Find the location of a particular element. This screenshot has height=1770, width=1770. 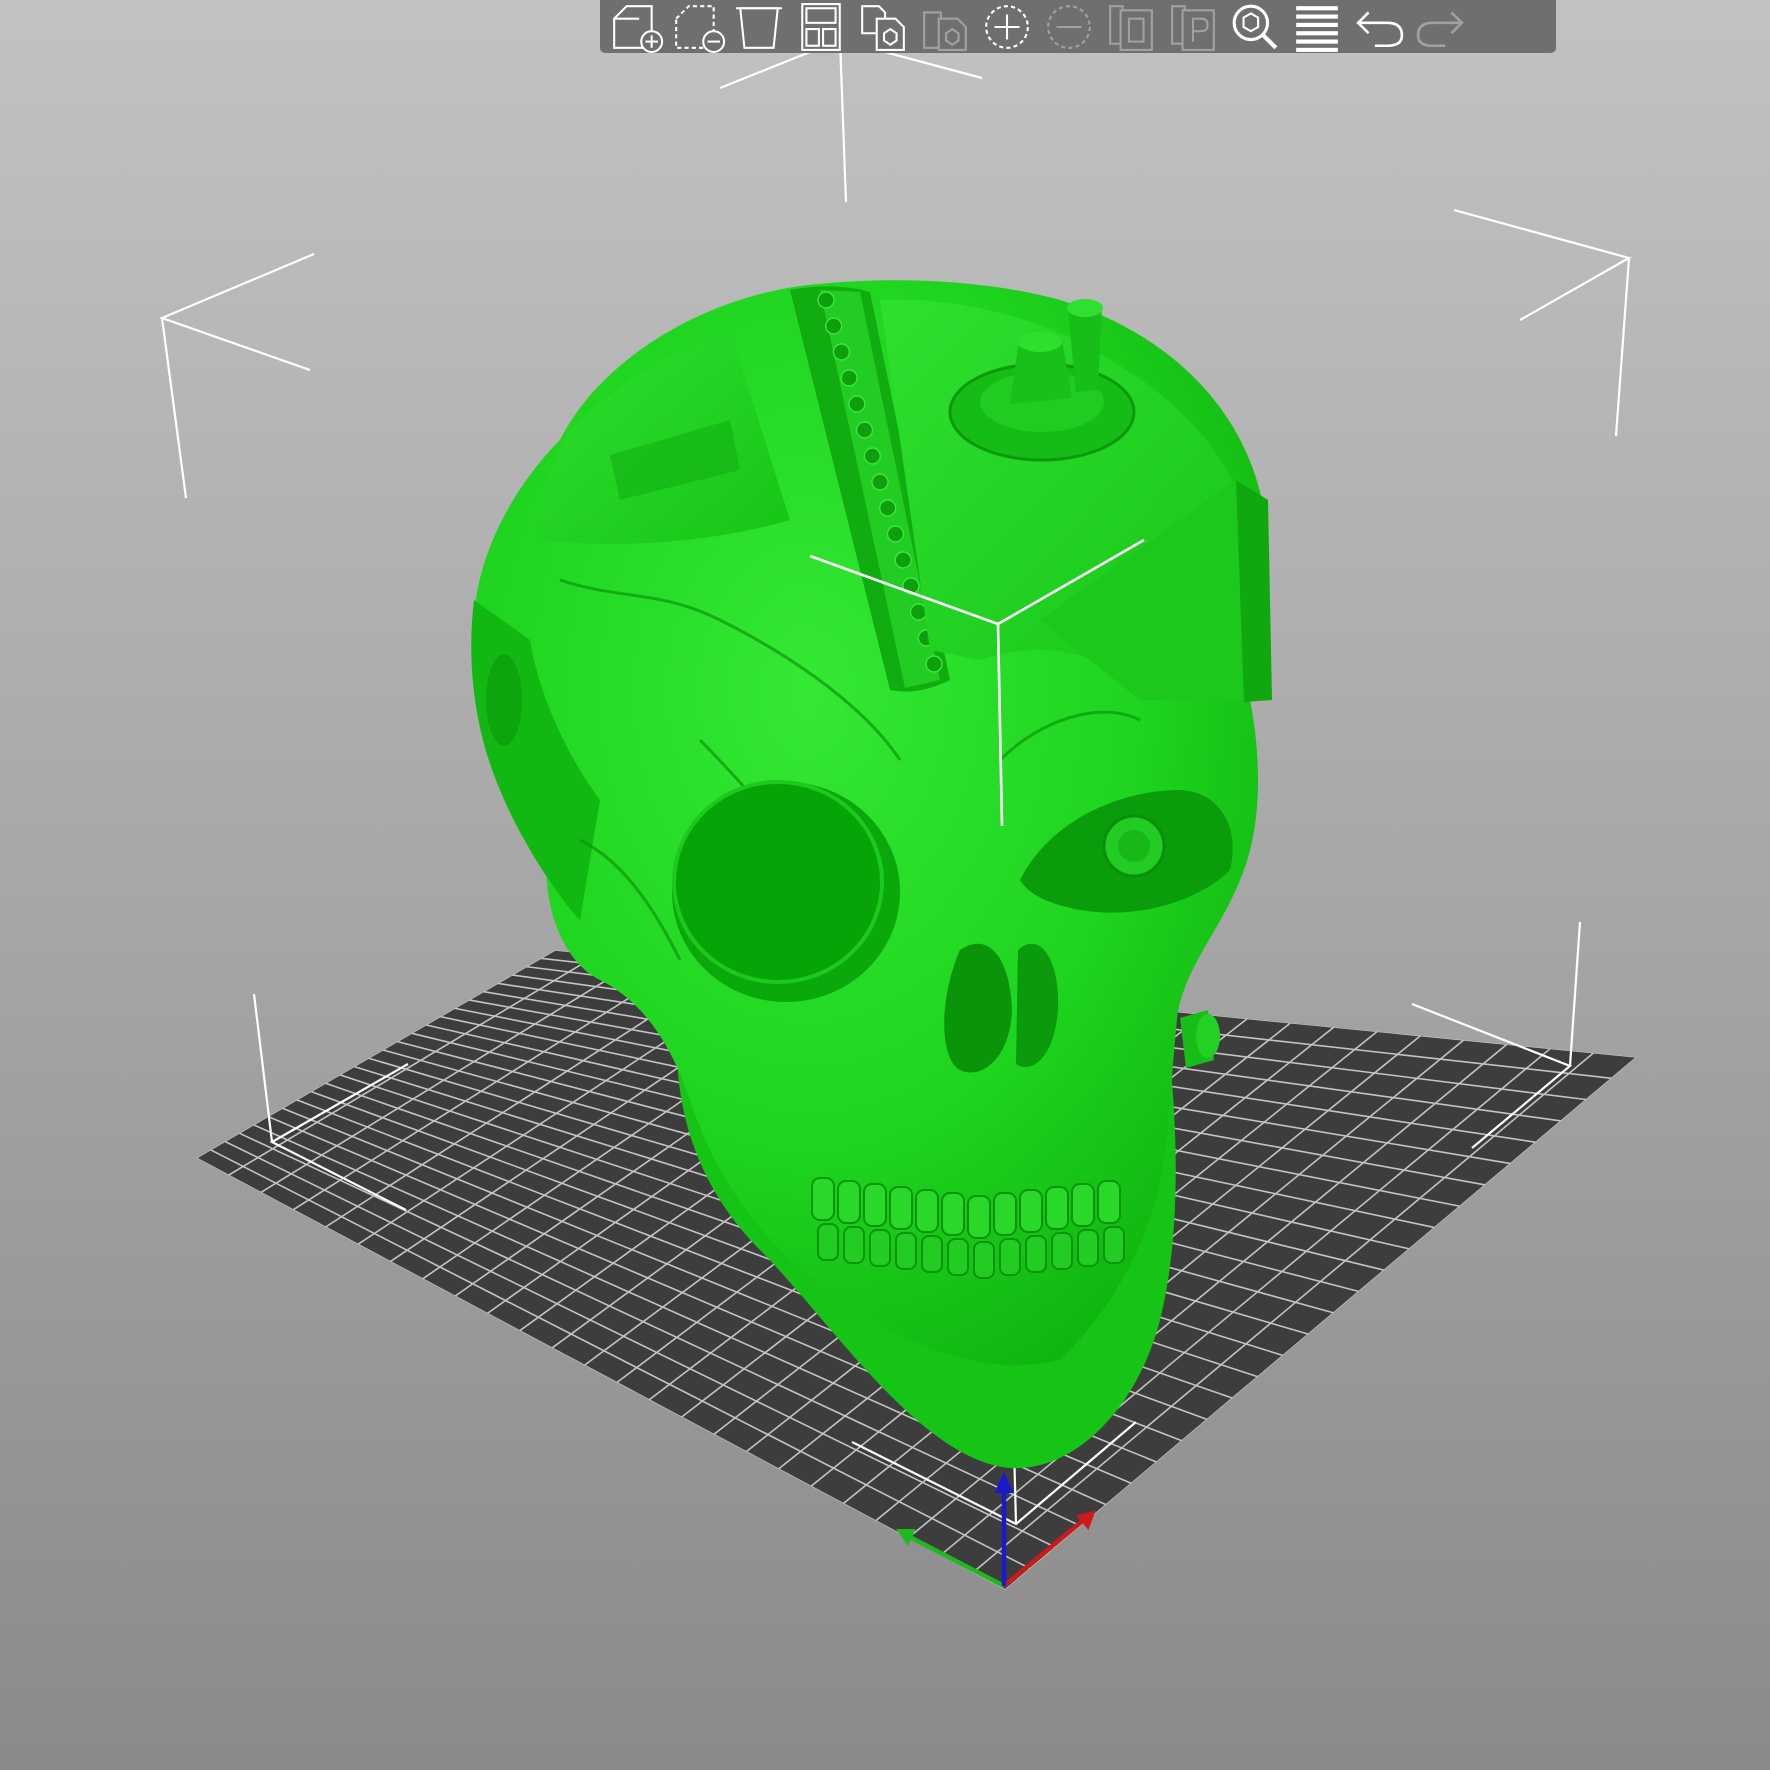

remove-instance-button is located at coordinates (1069, 26).